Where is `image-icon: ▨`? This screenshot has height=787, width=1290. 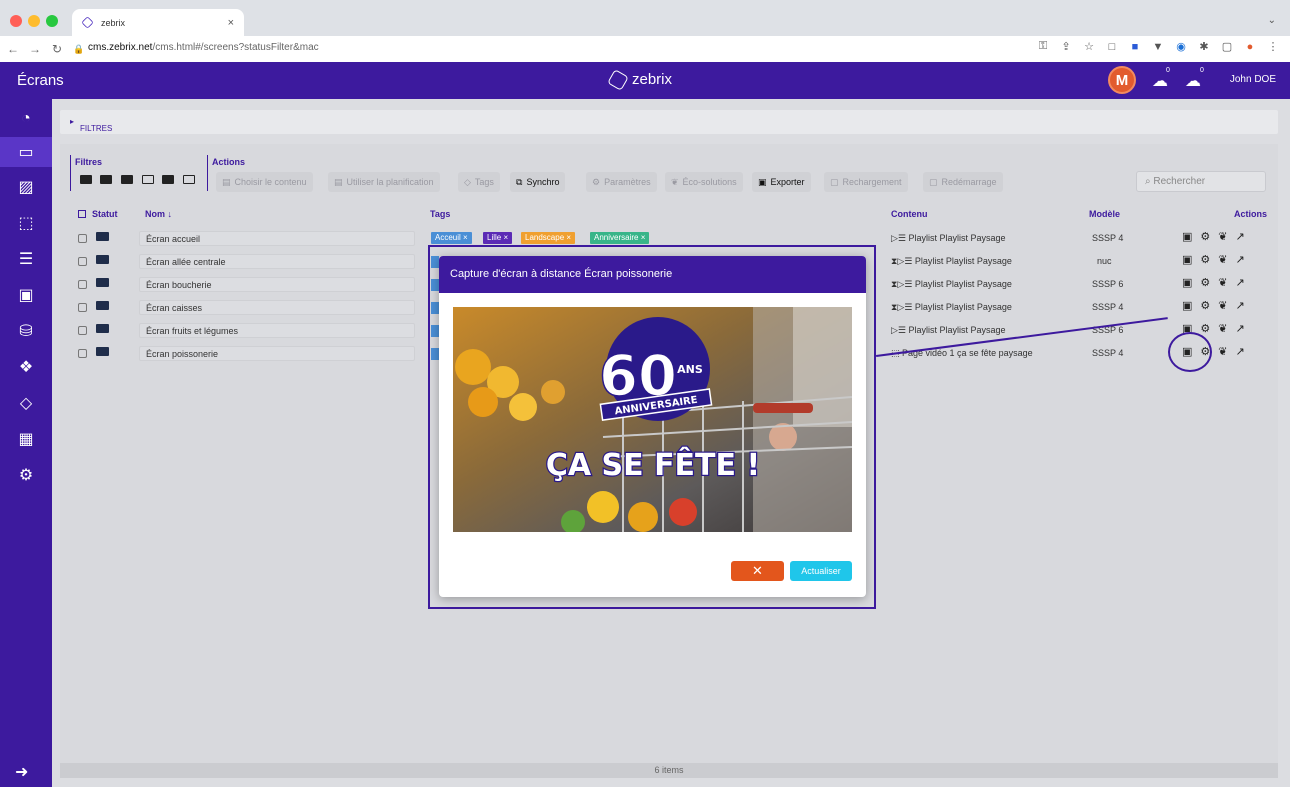
image-icon: ▨ is located at coordinates (26, 187).